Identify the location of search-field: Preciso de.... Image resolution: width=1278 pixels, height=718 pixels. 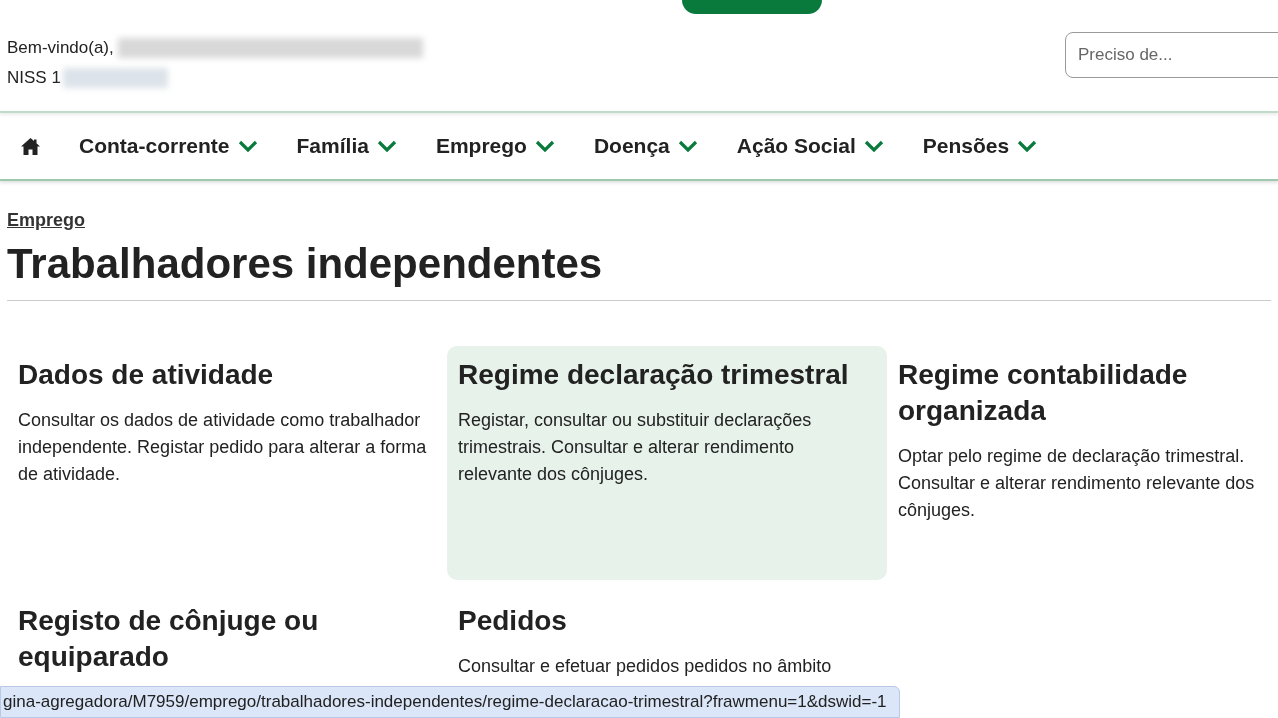
(1171, 55).